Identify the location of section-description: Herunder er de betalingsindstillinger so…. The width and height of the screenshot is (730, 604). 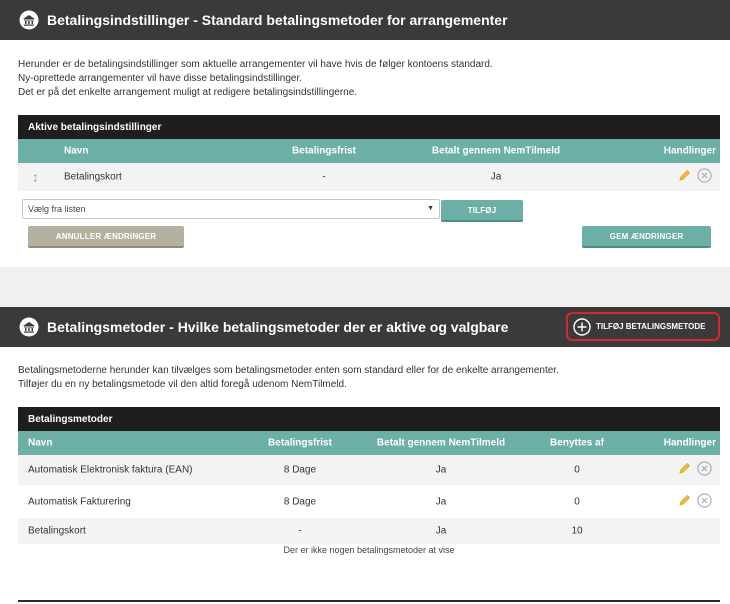
(255, 79).